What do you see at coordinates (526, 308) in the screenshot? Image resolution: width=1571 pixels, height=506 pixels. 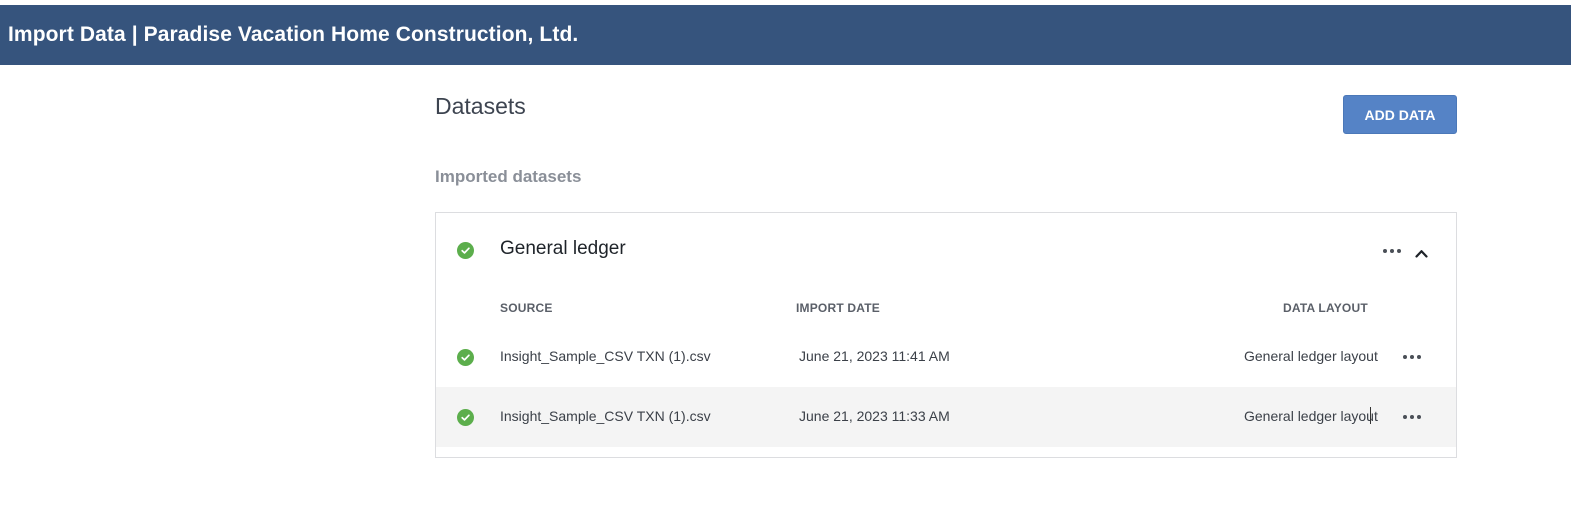 I see `column-header-source: SOURCE` at bounding box center [526, 308].